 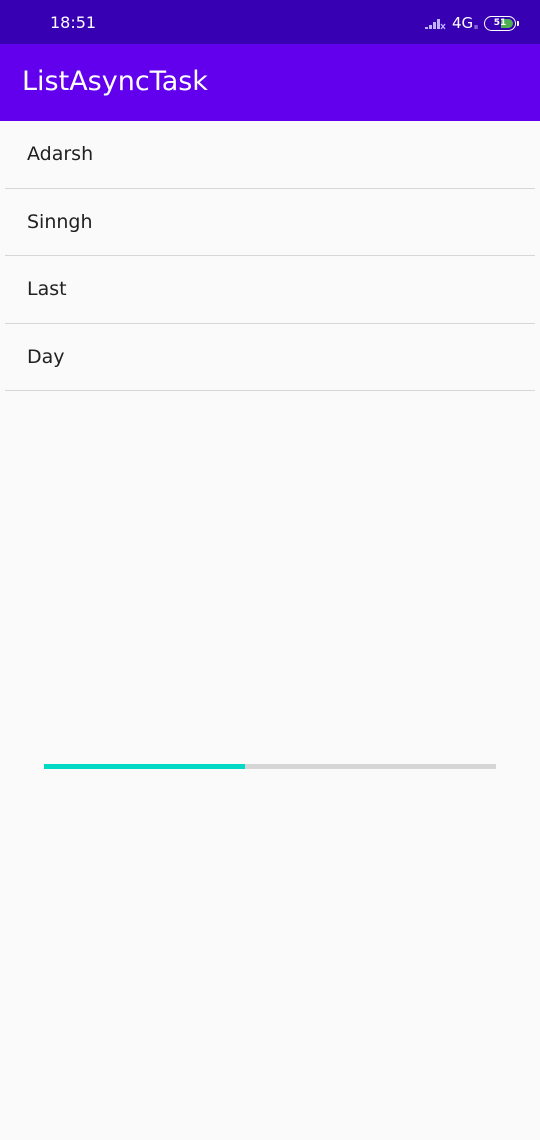 I want to click on list-item: Day, so click(x=270, y=357).